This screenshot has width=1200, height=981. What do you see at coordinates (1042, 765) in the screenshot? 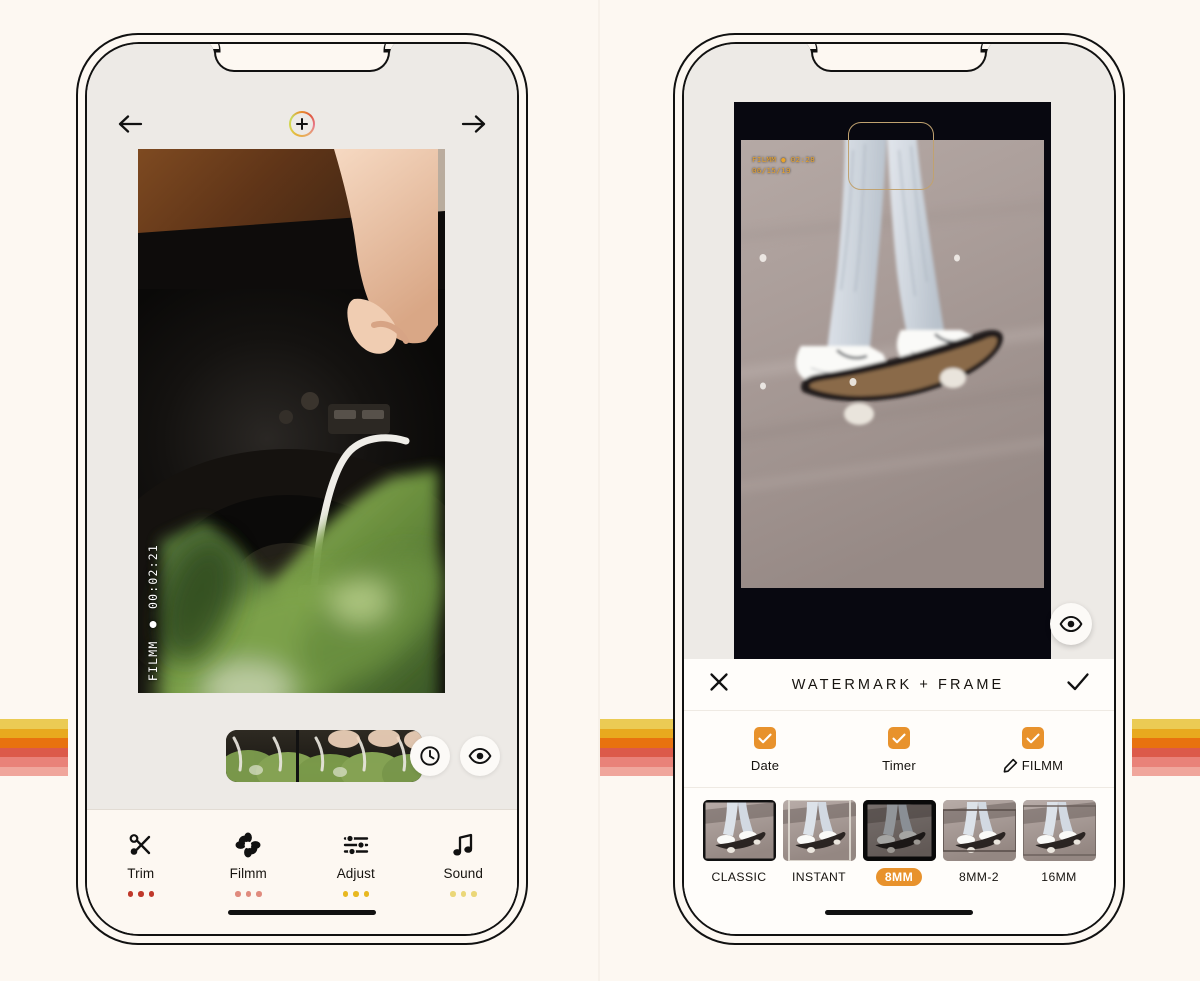
I see `option-text: FILMM` at bounding box center [1042, 765].